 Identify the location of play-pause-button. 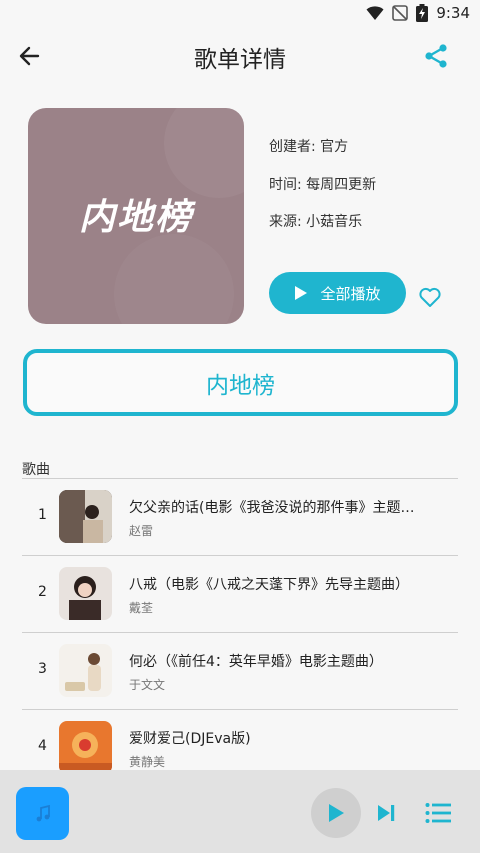
(336, 813).